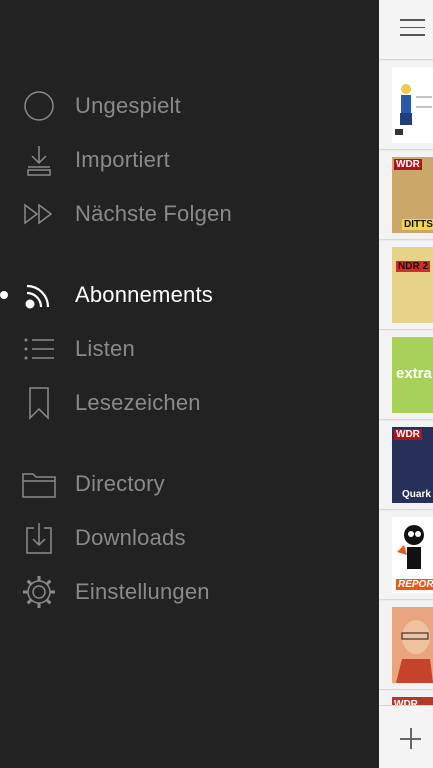  I want to click on import-icon, so click(39, 160).